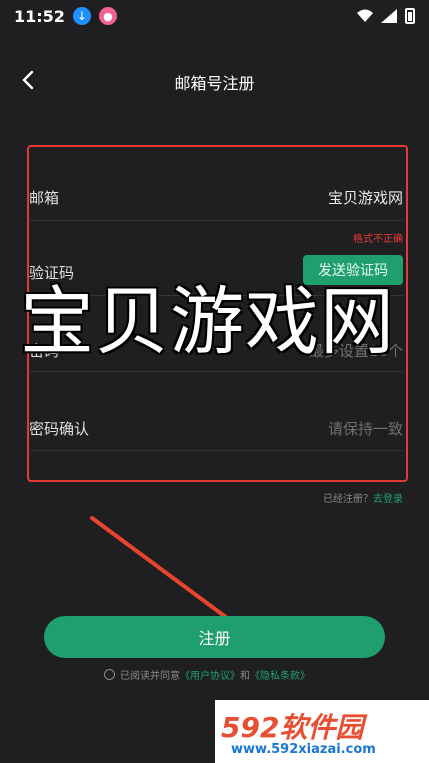  Describe the element at coordinates (150, 676) in the screenshot. I see `agreement-prefix: 已阅读并同意` at that location.